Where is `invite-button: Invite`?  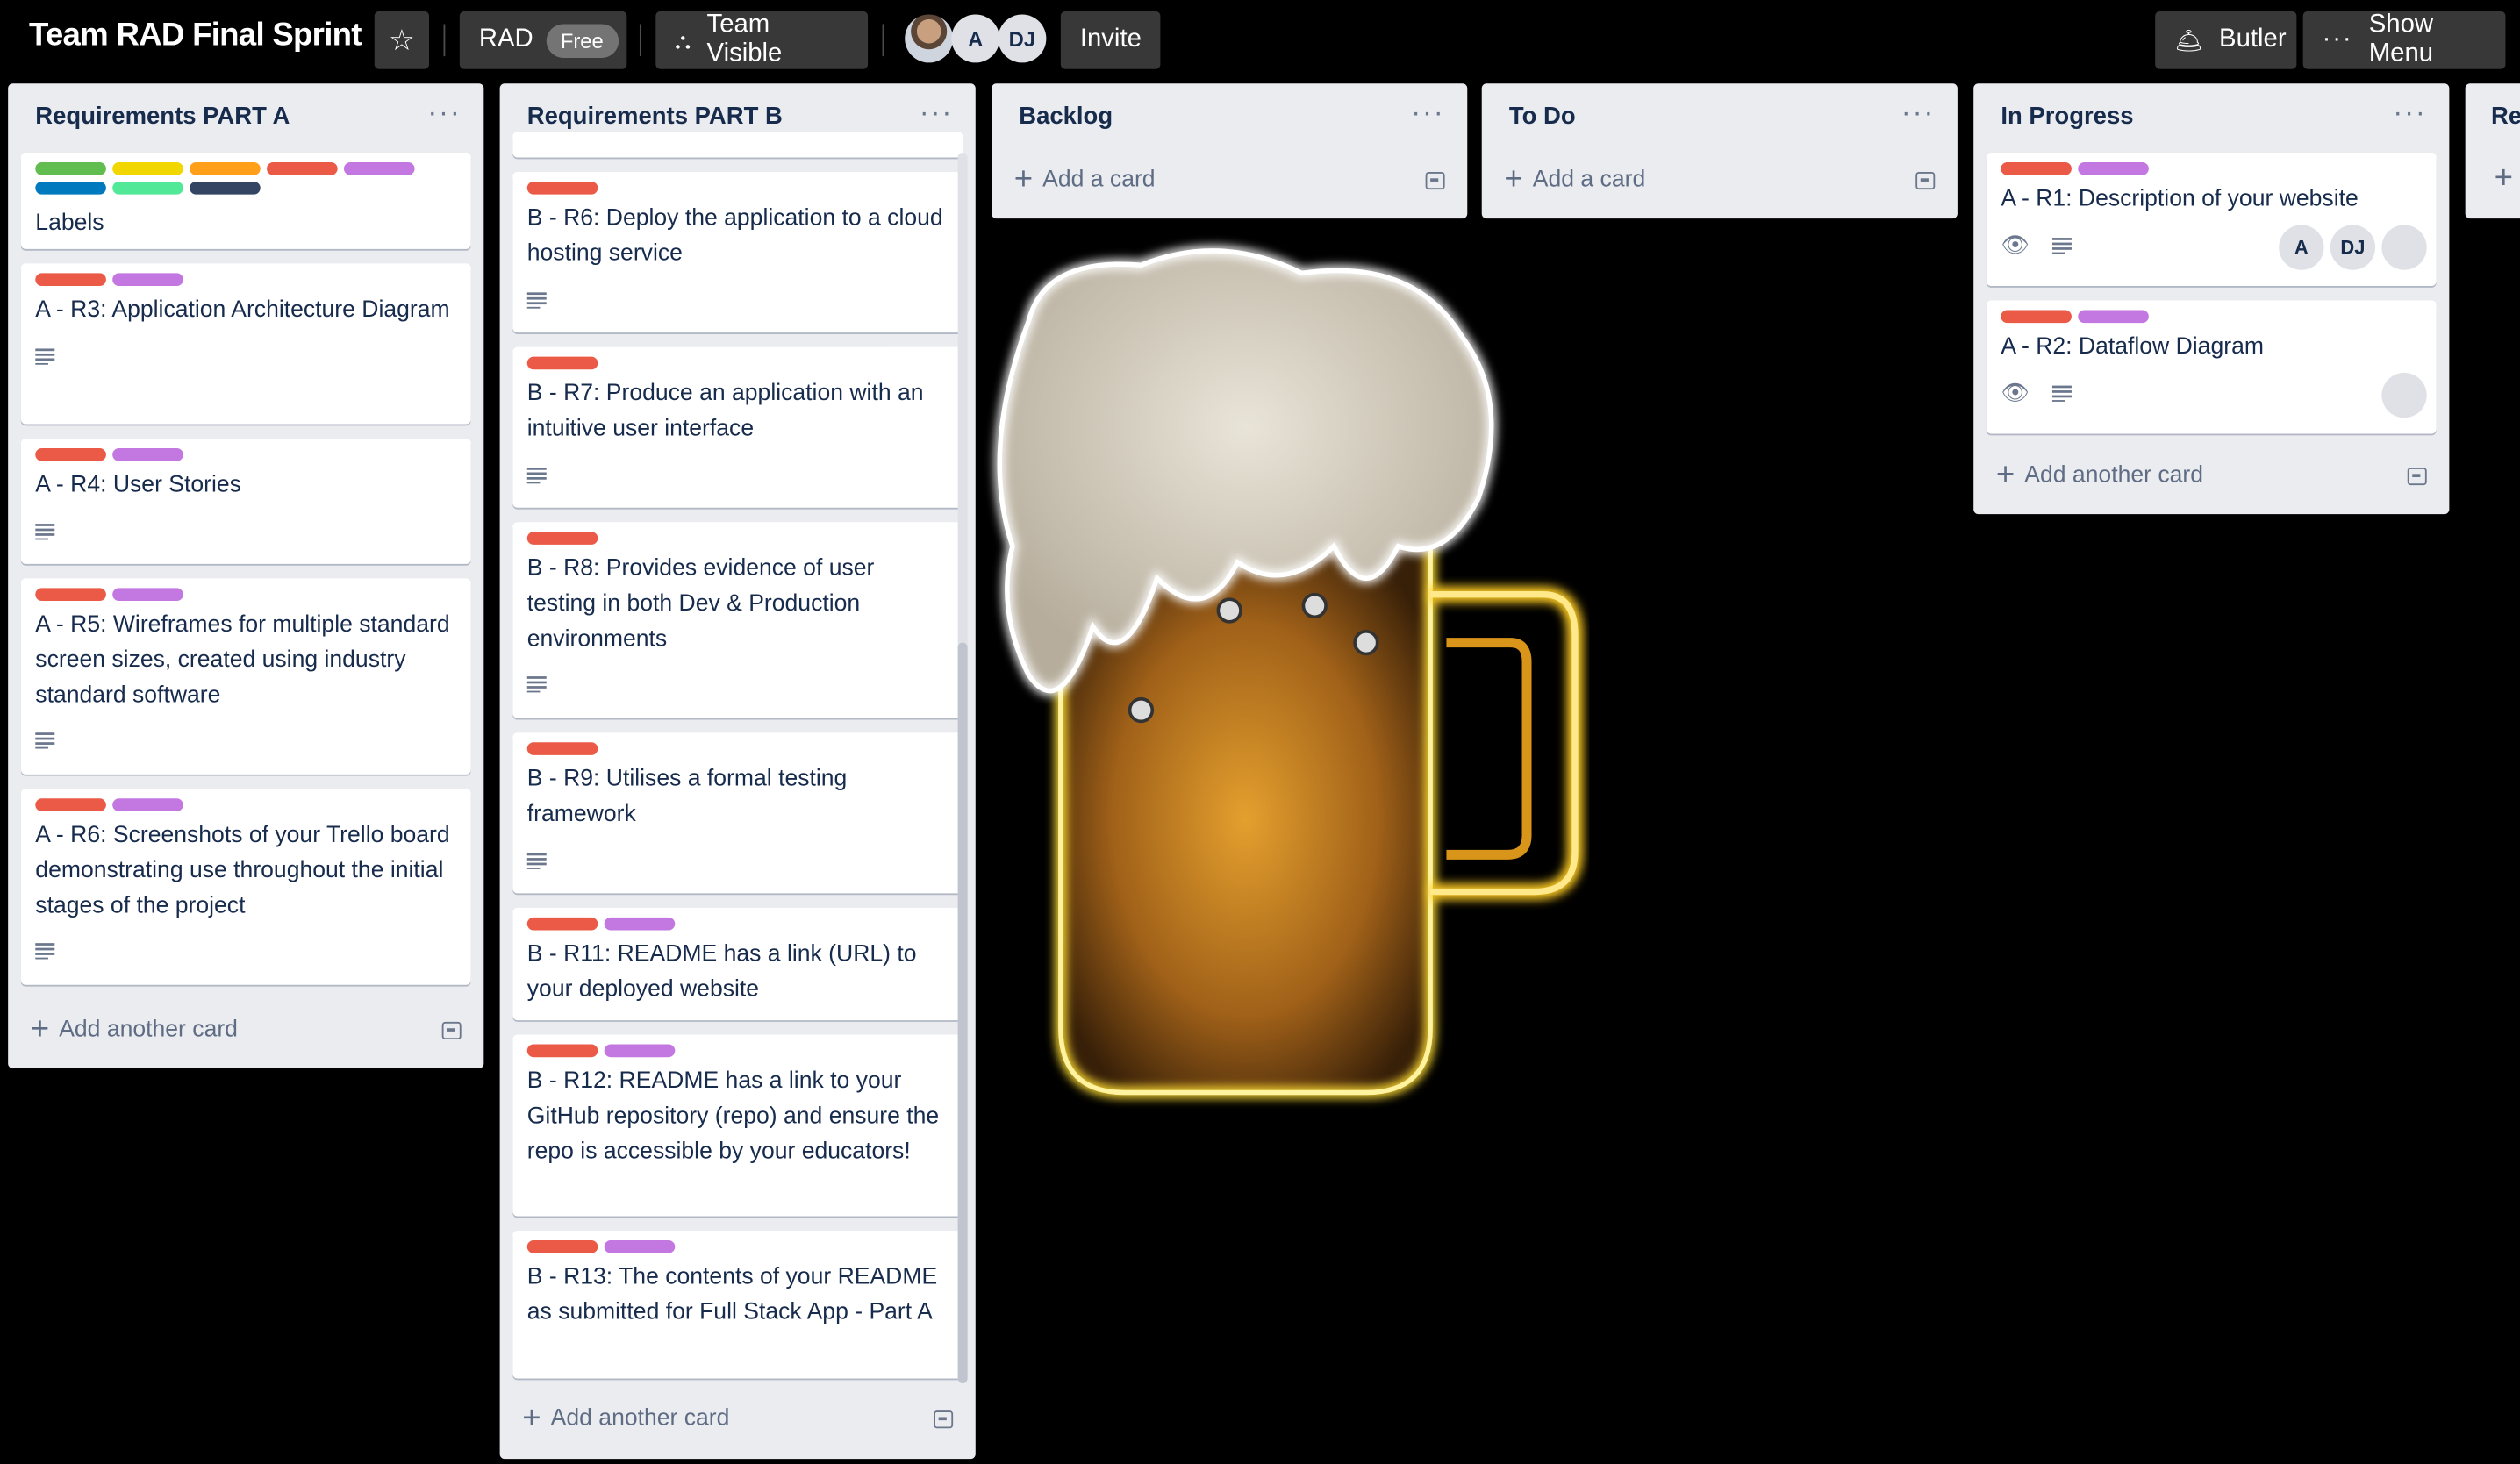 invite-button: Invite is located at coordinates (1110, 40).